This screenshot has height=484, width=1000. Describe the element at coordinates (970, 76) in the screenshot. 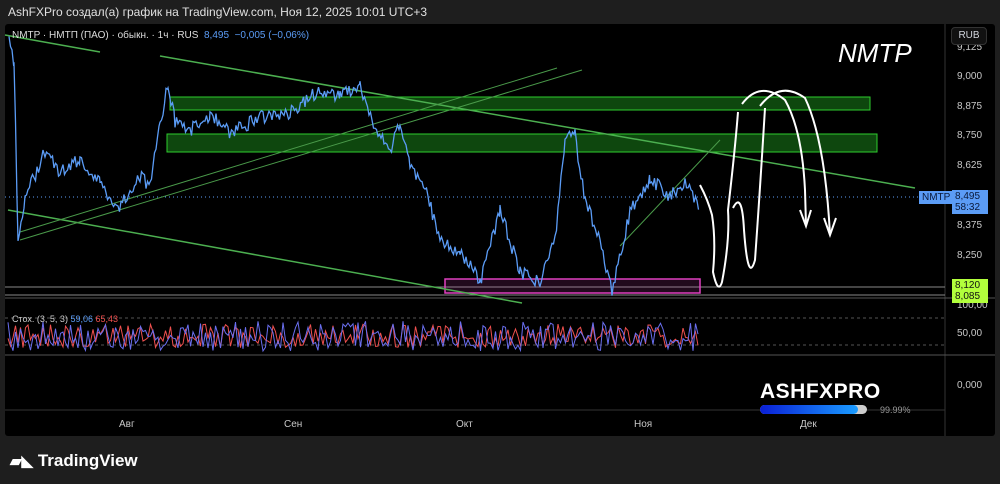

I see `price-tick: 9,000` at that location.